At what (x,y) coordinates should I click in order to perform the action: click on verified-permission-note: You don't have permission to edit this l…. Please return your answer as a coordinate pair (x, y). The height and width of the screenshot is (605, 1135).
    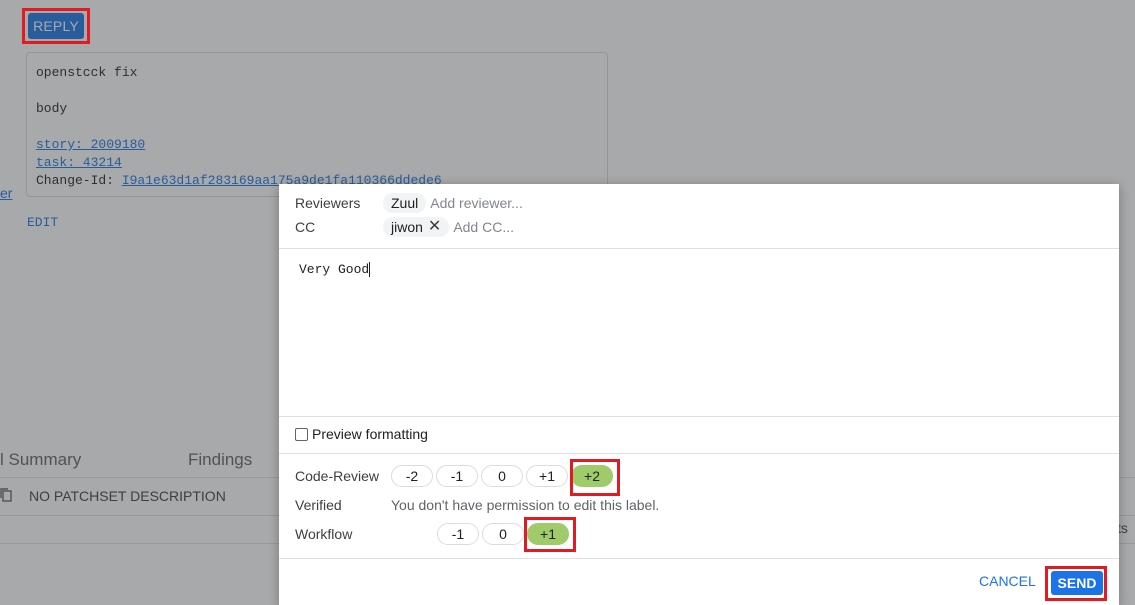
    Looking at the image, I should click on (525, 505).